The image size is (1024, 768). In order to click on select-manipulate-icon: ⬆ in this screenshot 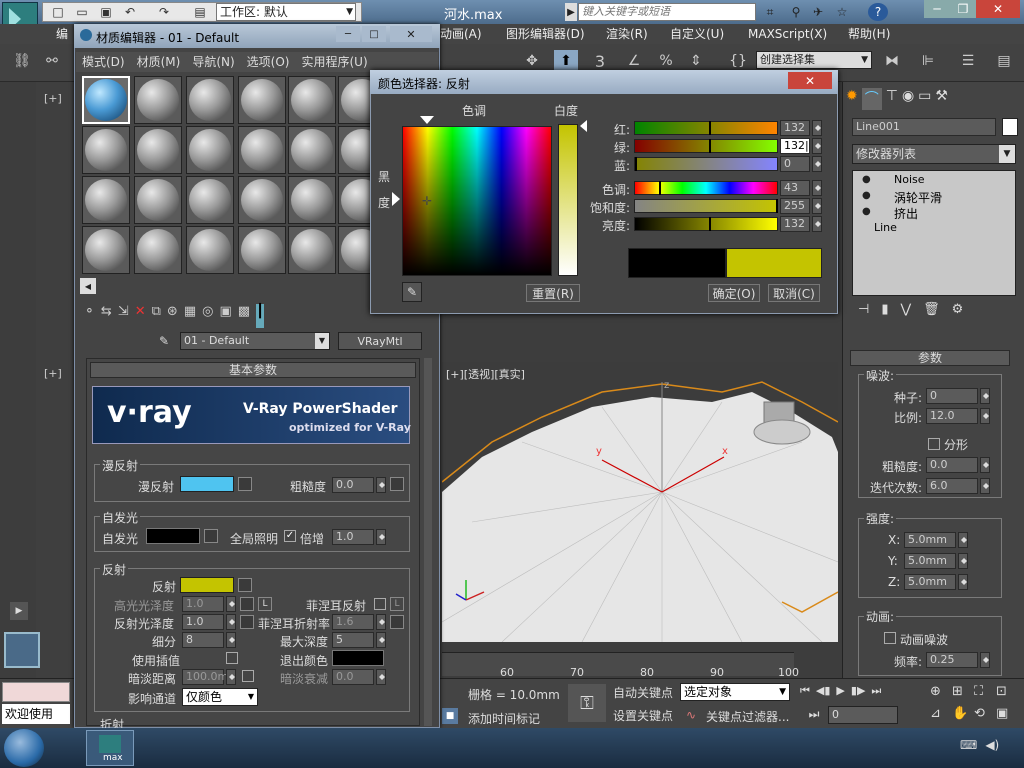, I will do `click(566, 61)`.